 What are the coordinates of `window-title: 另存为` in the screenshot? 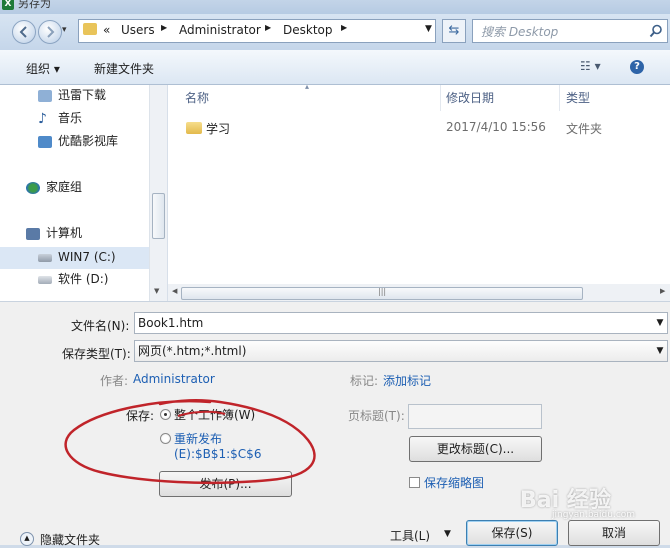 It's located at (34, 5).